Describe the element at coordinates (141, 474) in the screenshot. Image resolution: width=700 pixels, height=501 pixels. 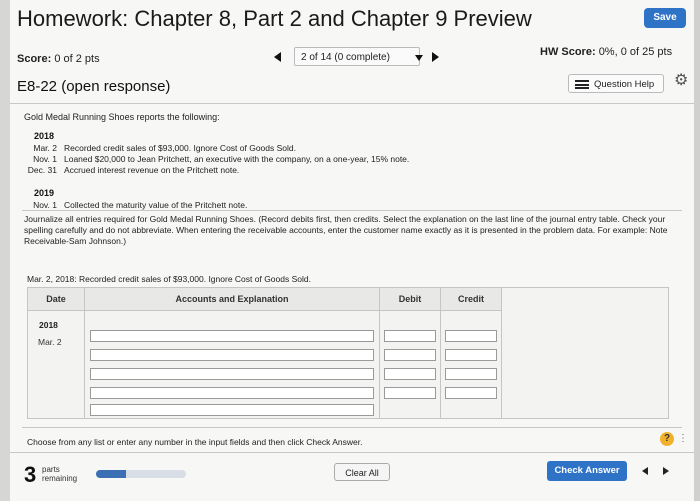
I see `parts-progress-bar` at that location.